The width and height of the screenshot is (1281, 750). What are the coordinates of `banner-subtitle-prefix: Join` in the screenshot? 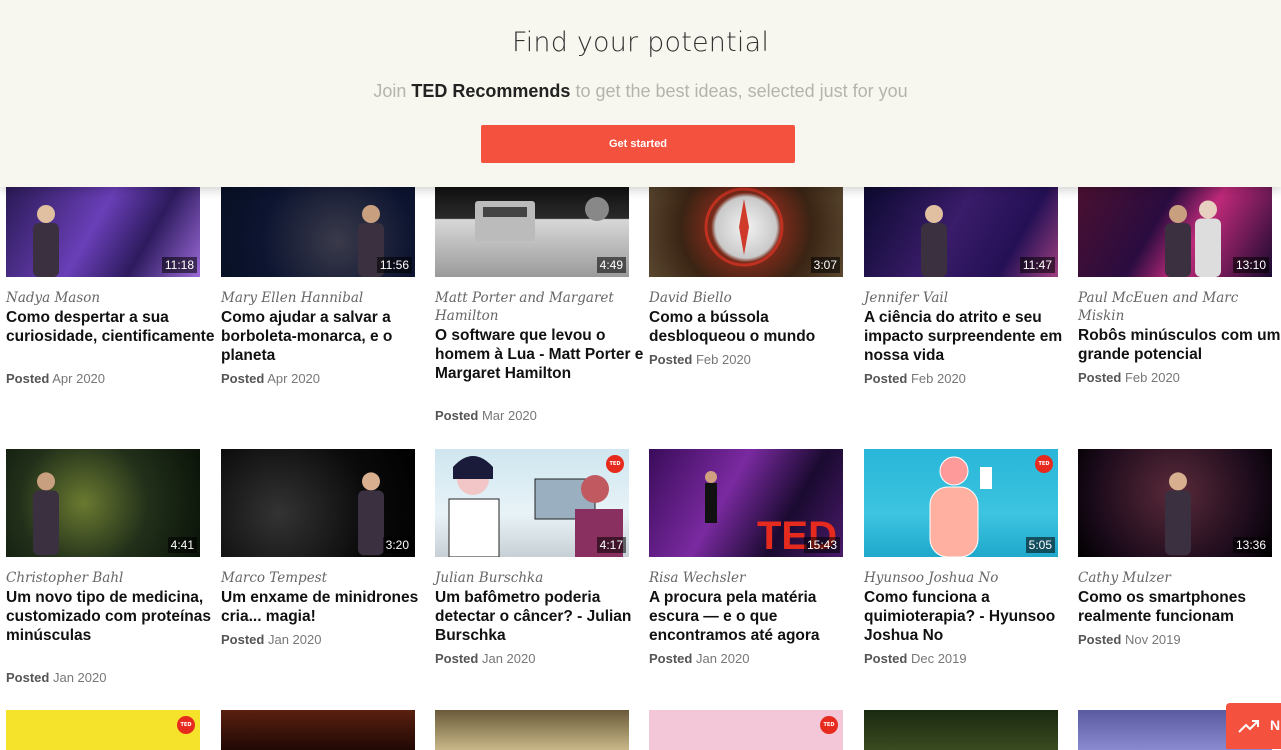 It's located at (390, 91).